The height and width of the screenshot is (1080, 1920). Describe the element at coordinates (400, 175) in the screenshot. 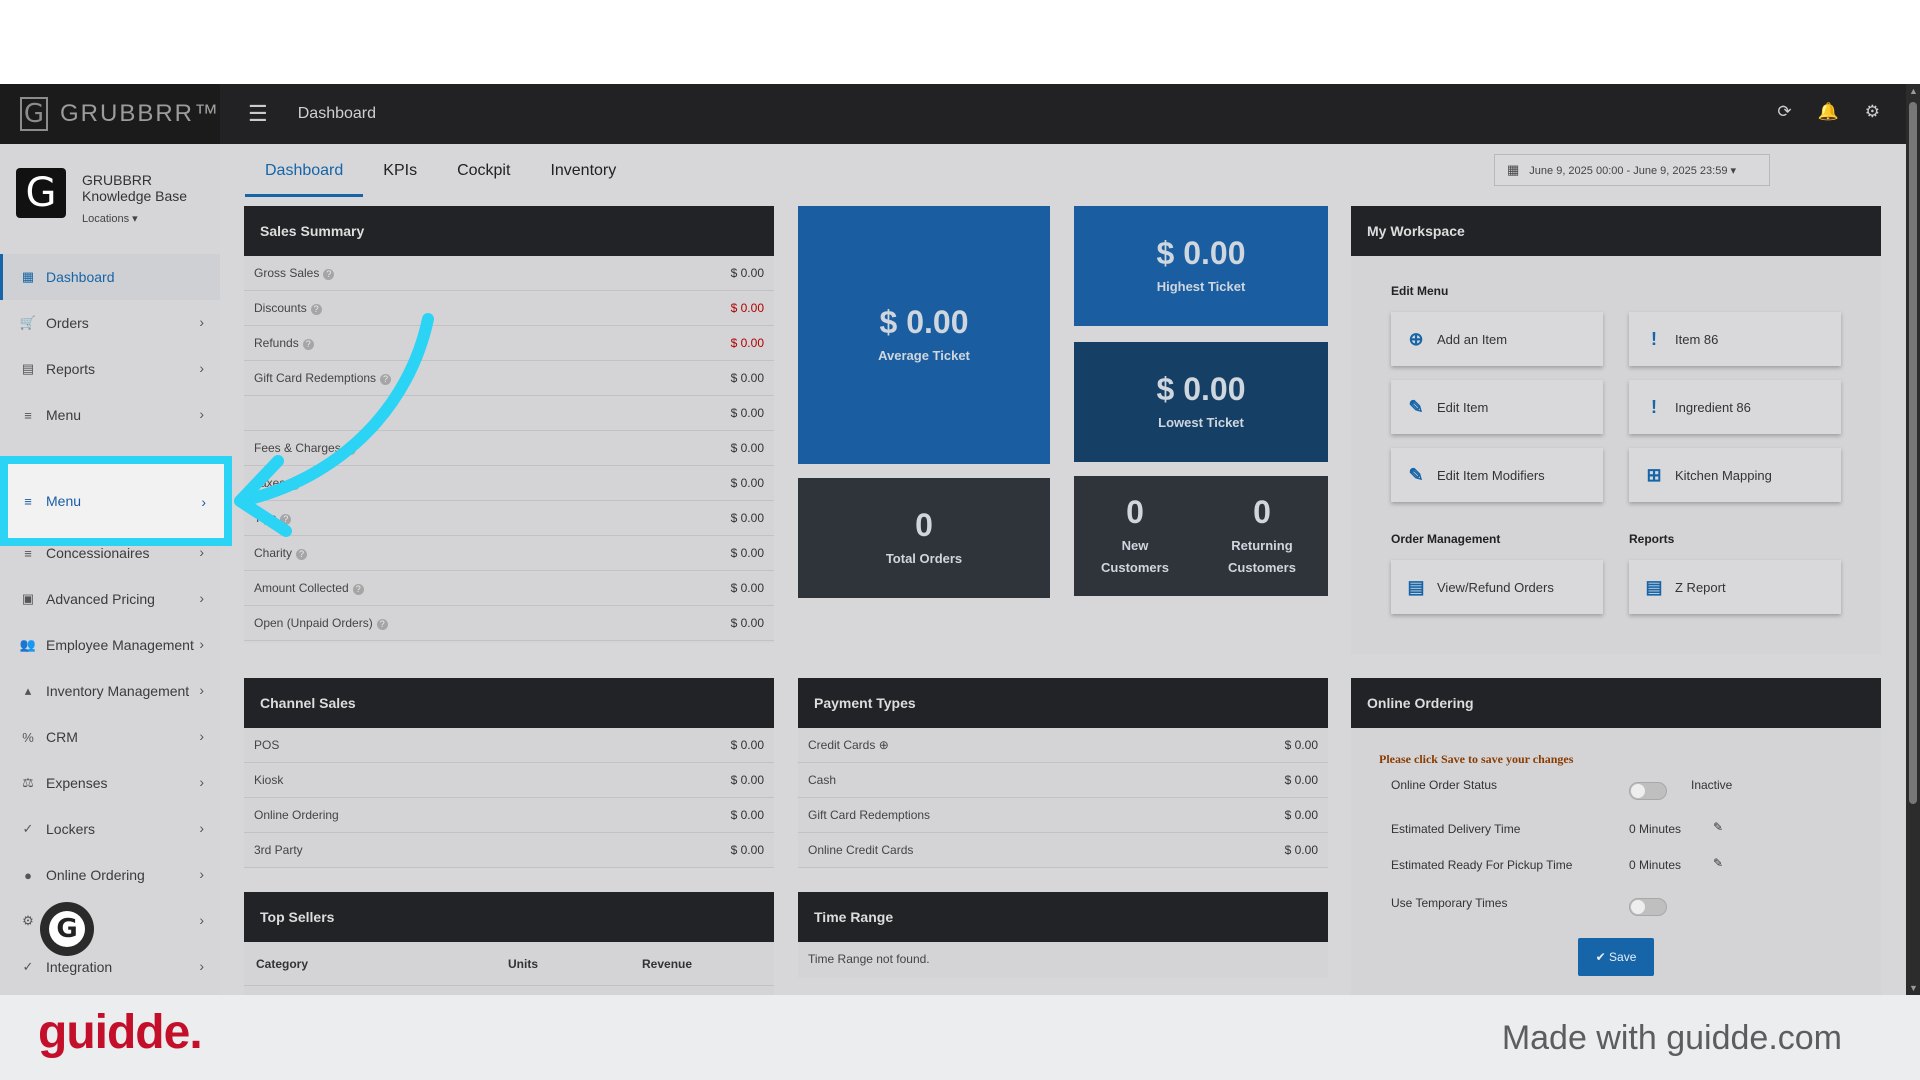

I see `tab-kpis: KPIs` at that location.